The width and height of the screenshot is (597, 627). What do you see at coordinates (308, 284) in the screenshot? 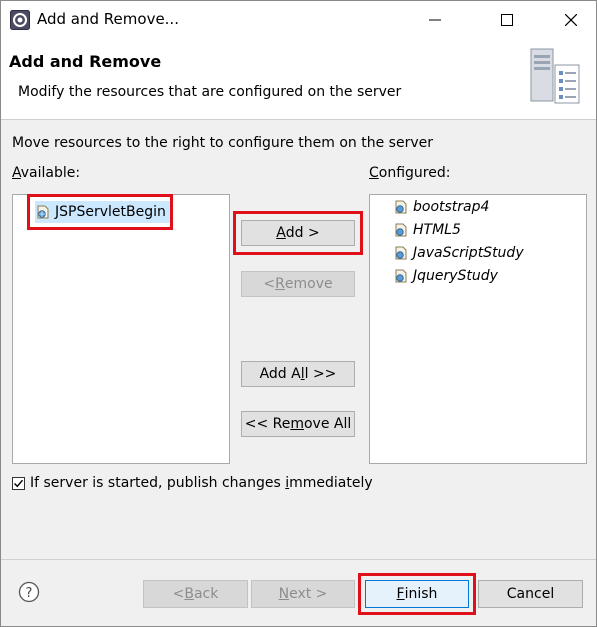
I see `remove-button-label: emove` at bounding box center [308, 284].